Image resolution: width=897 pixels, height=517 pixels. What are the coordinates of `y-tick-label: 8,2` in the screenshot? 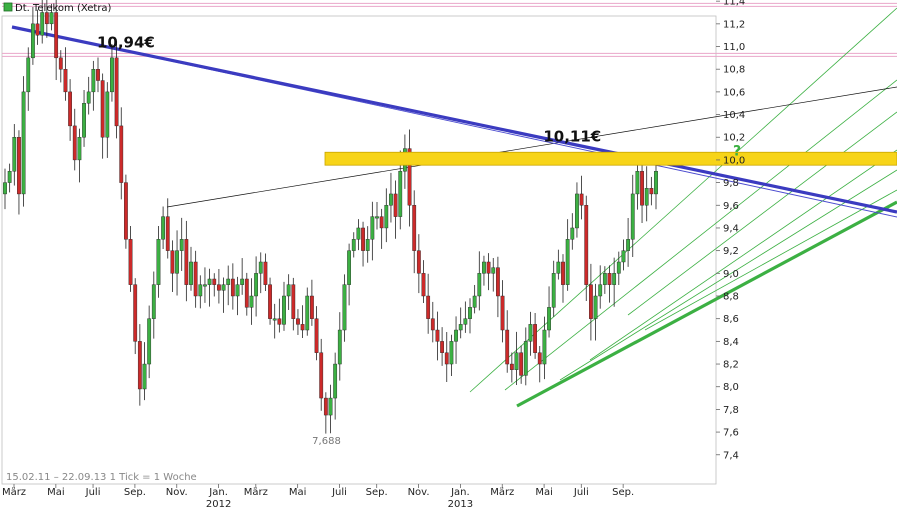 It's located at (731, 365).